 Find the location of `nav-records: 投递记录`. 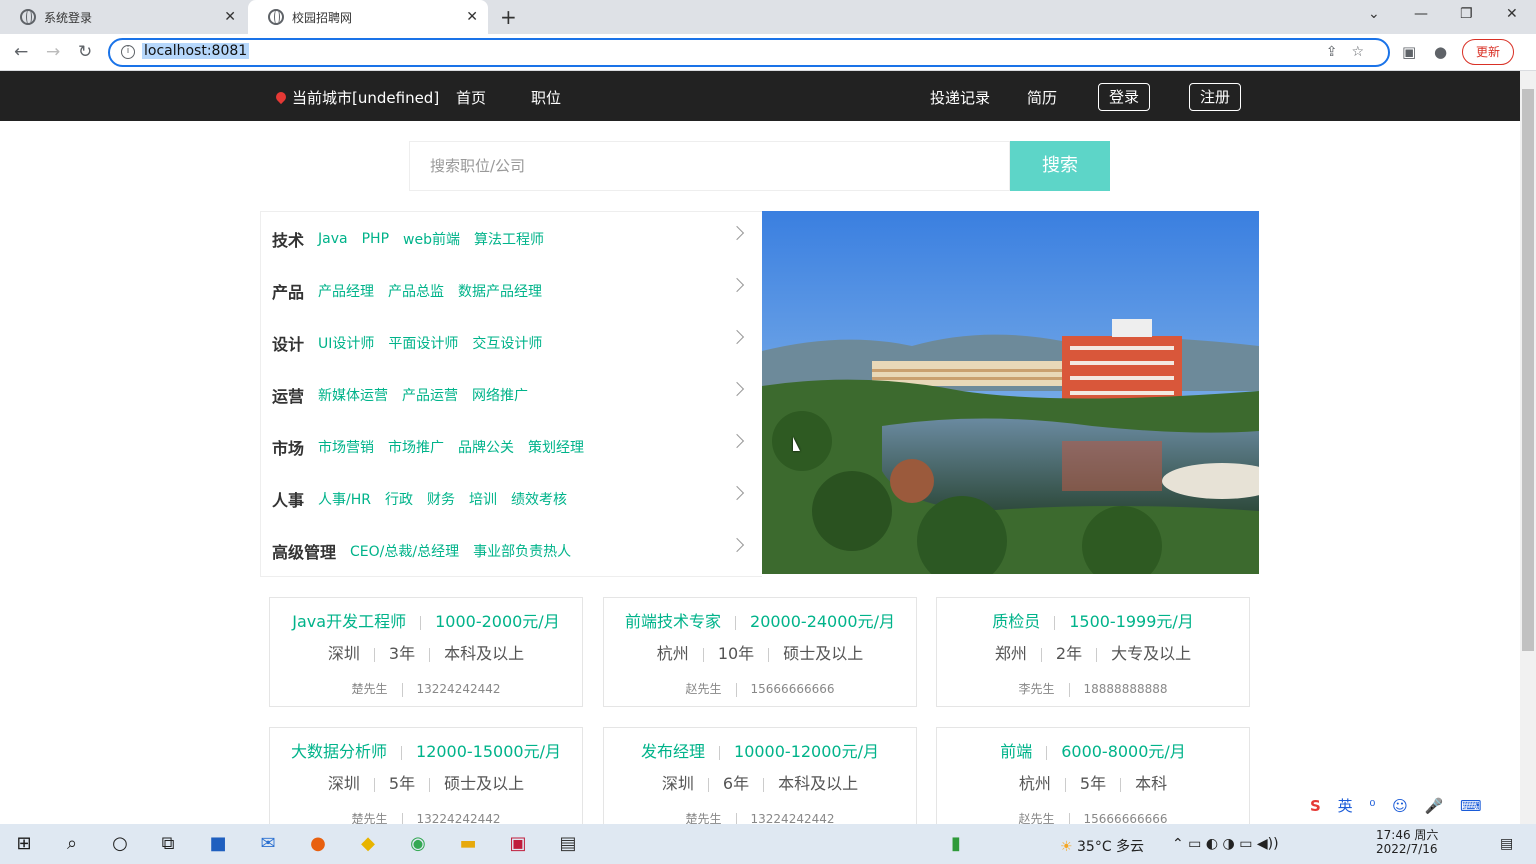

nav-records: 投递记录 is located at coordinates (960, 97).